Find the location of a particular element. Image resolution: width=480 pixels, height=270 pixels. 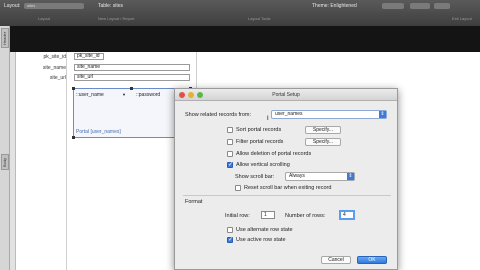

active-row-state-checkbox is located at coordinates (230, 239).